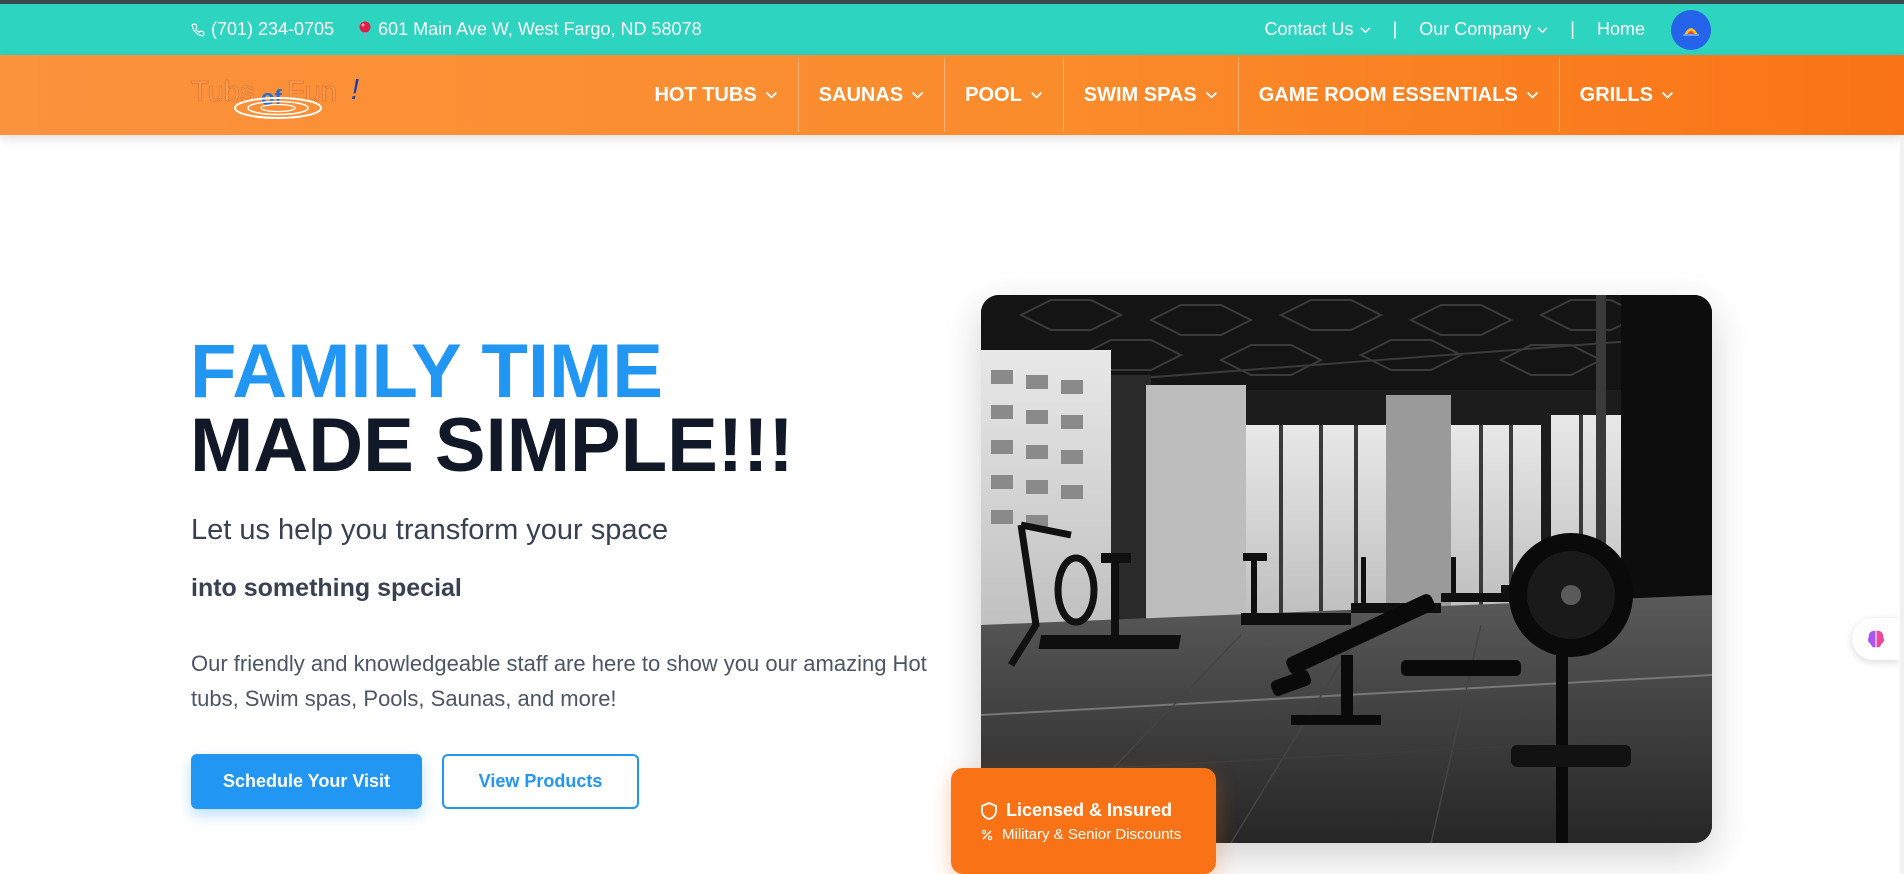 The height and width of the screenshot is (874, 1904). I want to click on hero-title-line2: MADE SIMPLE!!!, so click(492, 445).